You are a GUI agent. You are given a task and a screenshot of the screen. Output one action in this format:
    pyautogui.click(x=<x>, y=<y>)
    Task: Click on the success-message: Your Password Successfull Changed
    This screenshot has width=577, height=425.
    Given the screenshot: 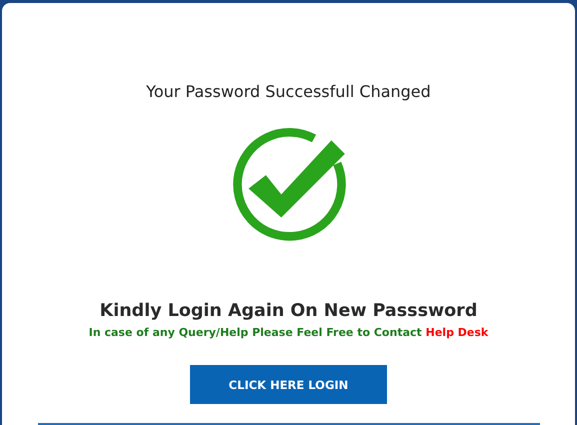 What is the action you would take?
    pyautogui.click(x=288, y=92)
    